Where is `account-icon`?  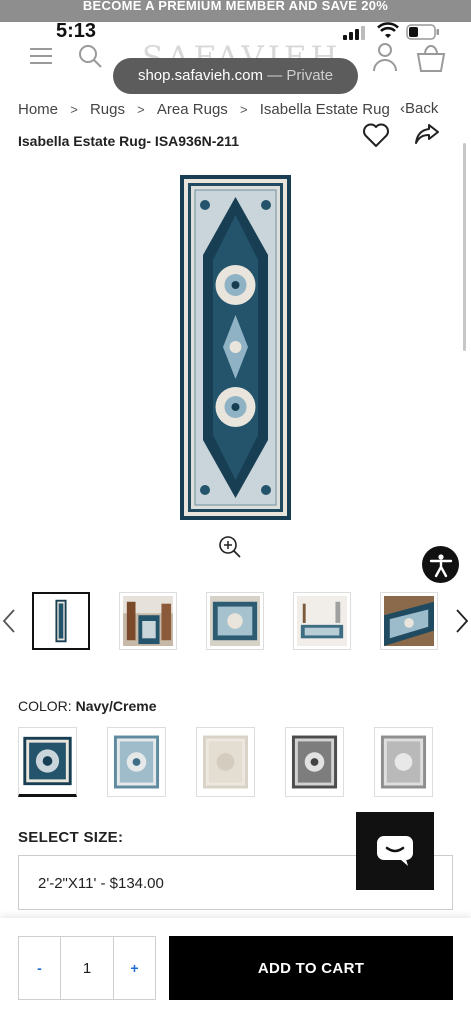 account-icon is located at coordinates (385, 57).